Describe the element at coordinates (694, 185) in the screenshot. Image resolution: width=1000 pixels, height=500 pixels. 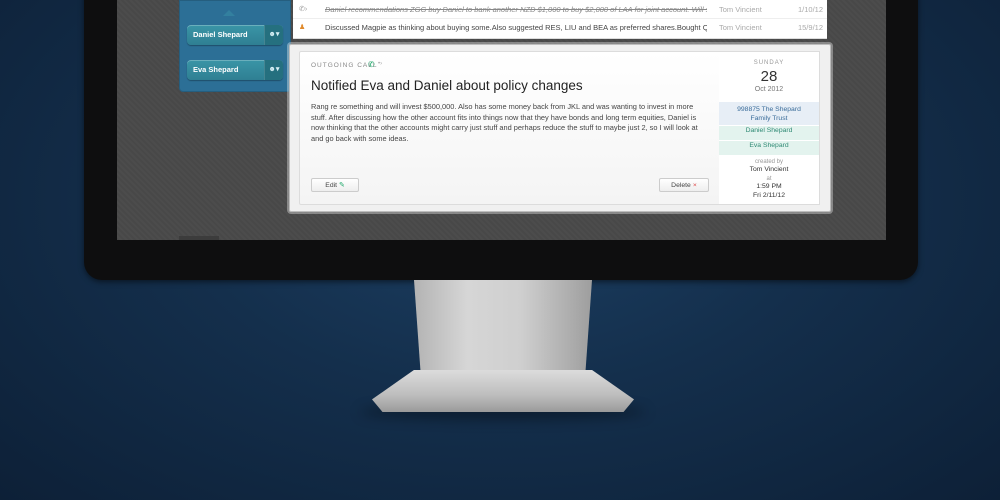
I see `close-icon: ×` at that location.